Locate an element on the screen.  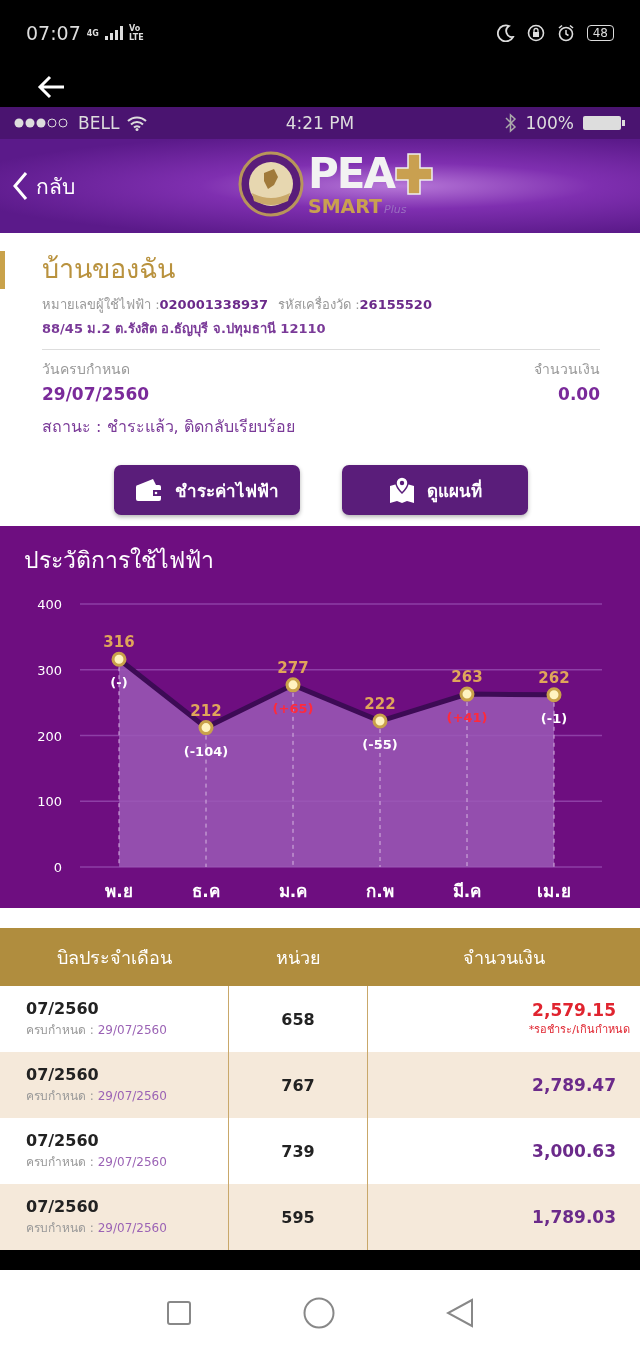
meter-number: 26155520 is located at coordinates (395, 304).